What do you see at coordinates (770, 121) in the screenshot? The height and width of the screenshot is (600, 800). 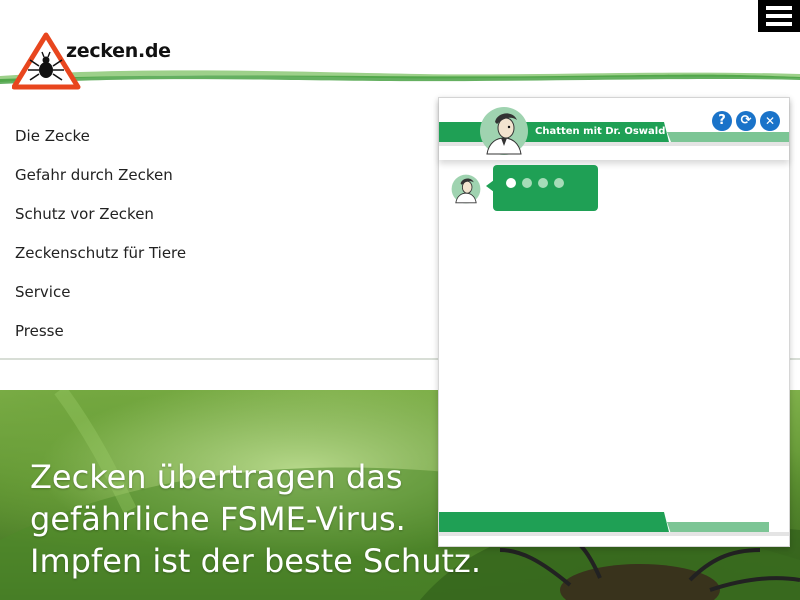 I see `close-icon: ✕` at bounding box center [770, 121].